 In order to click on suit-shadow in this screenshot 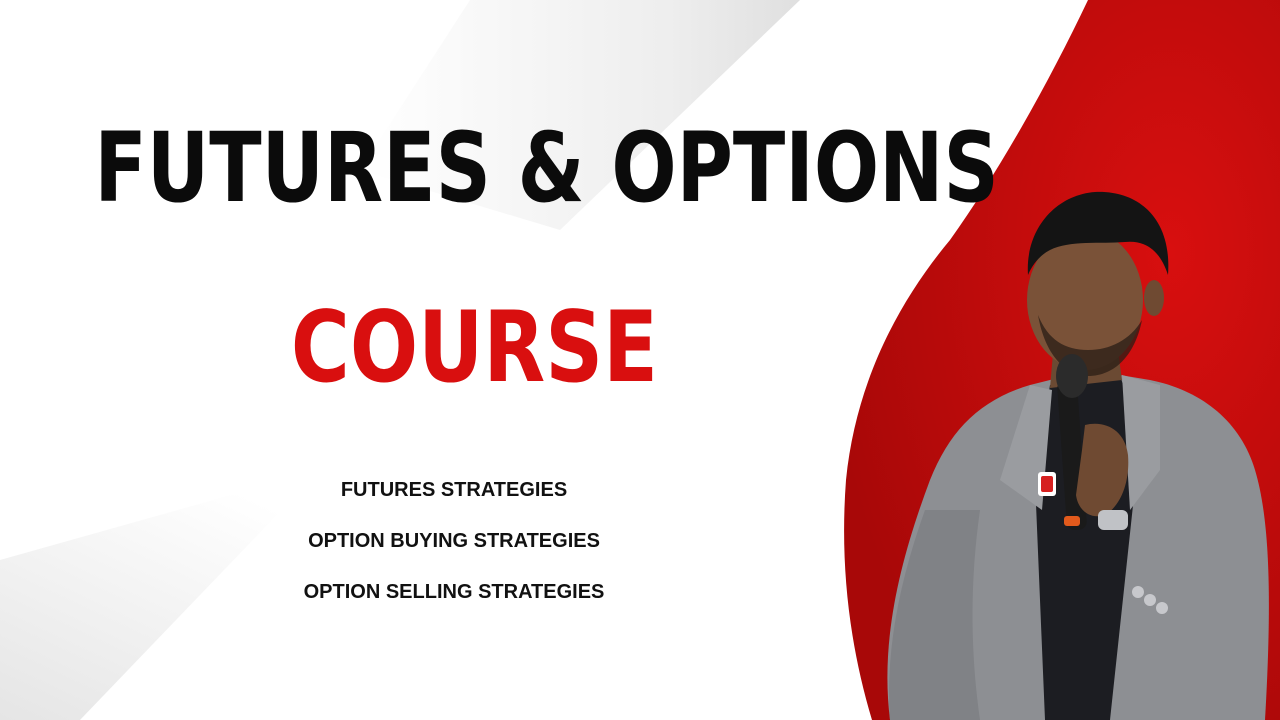, I will do `click(934, 615)`.